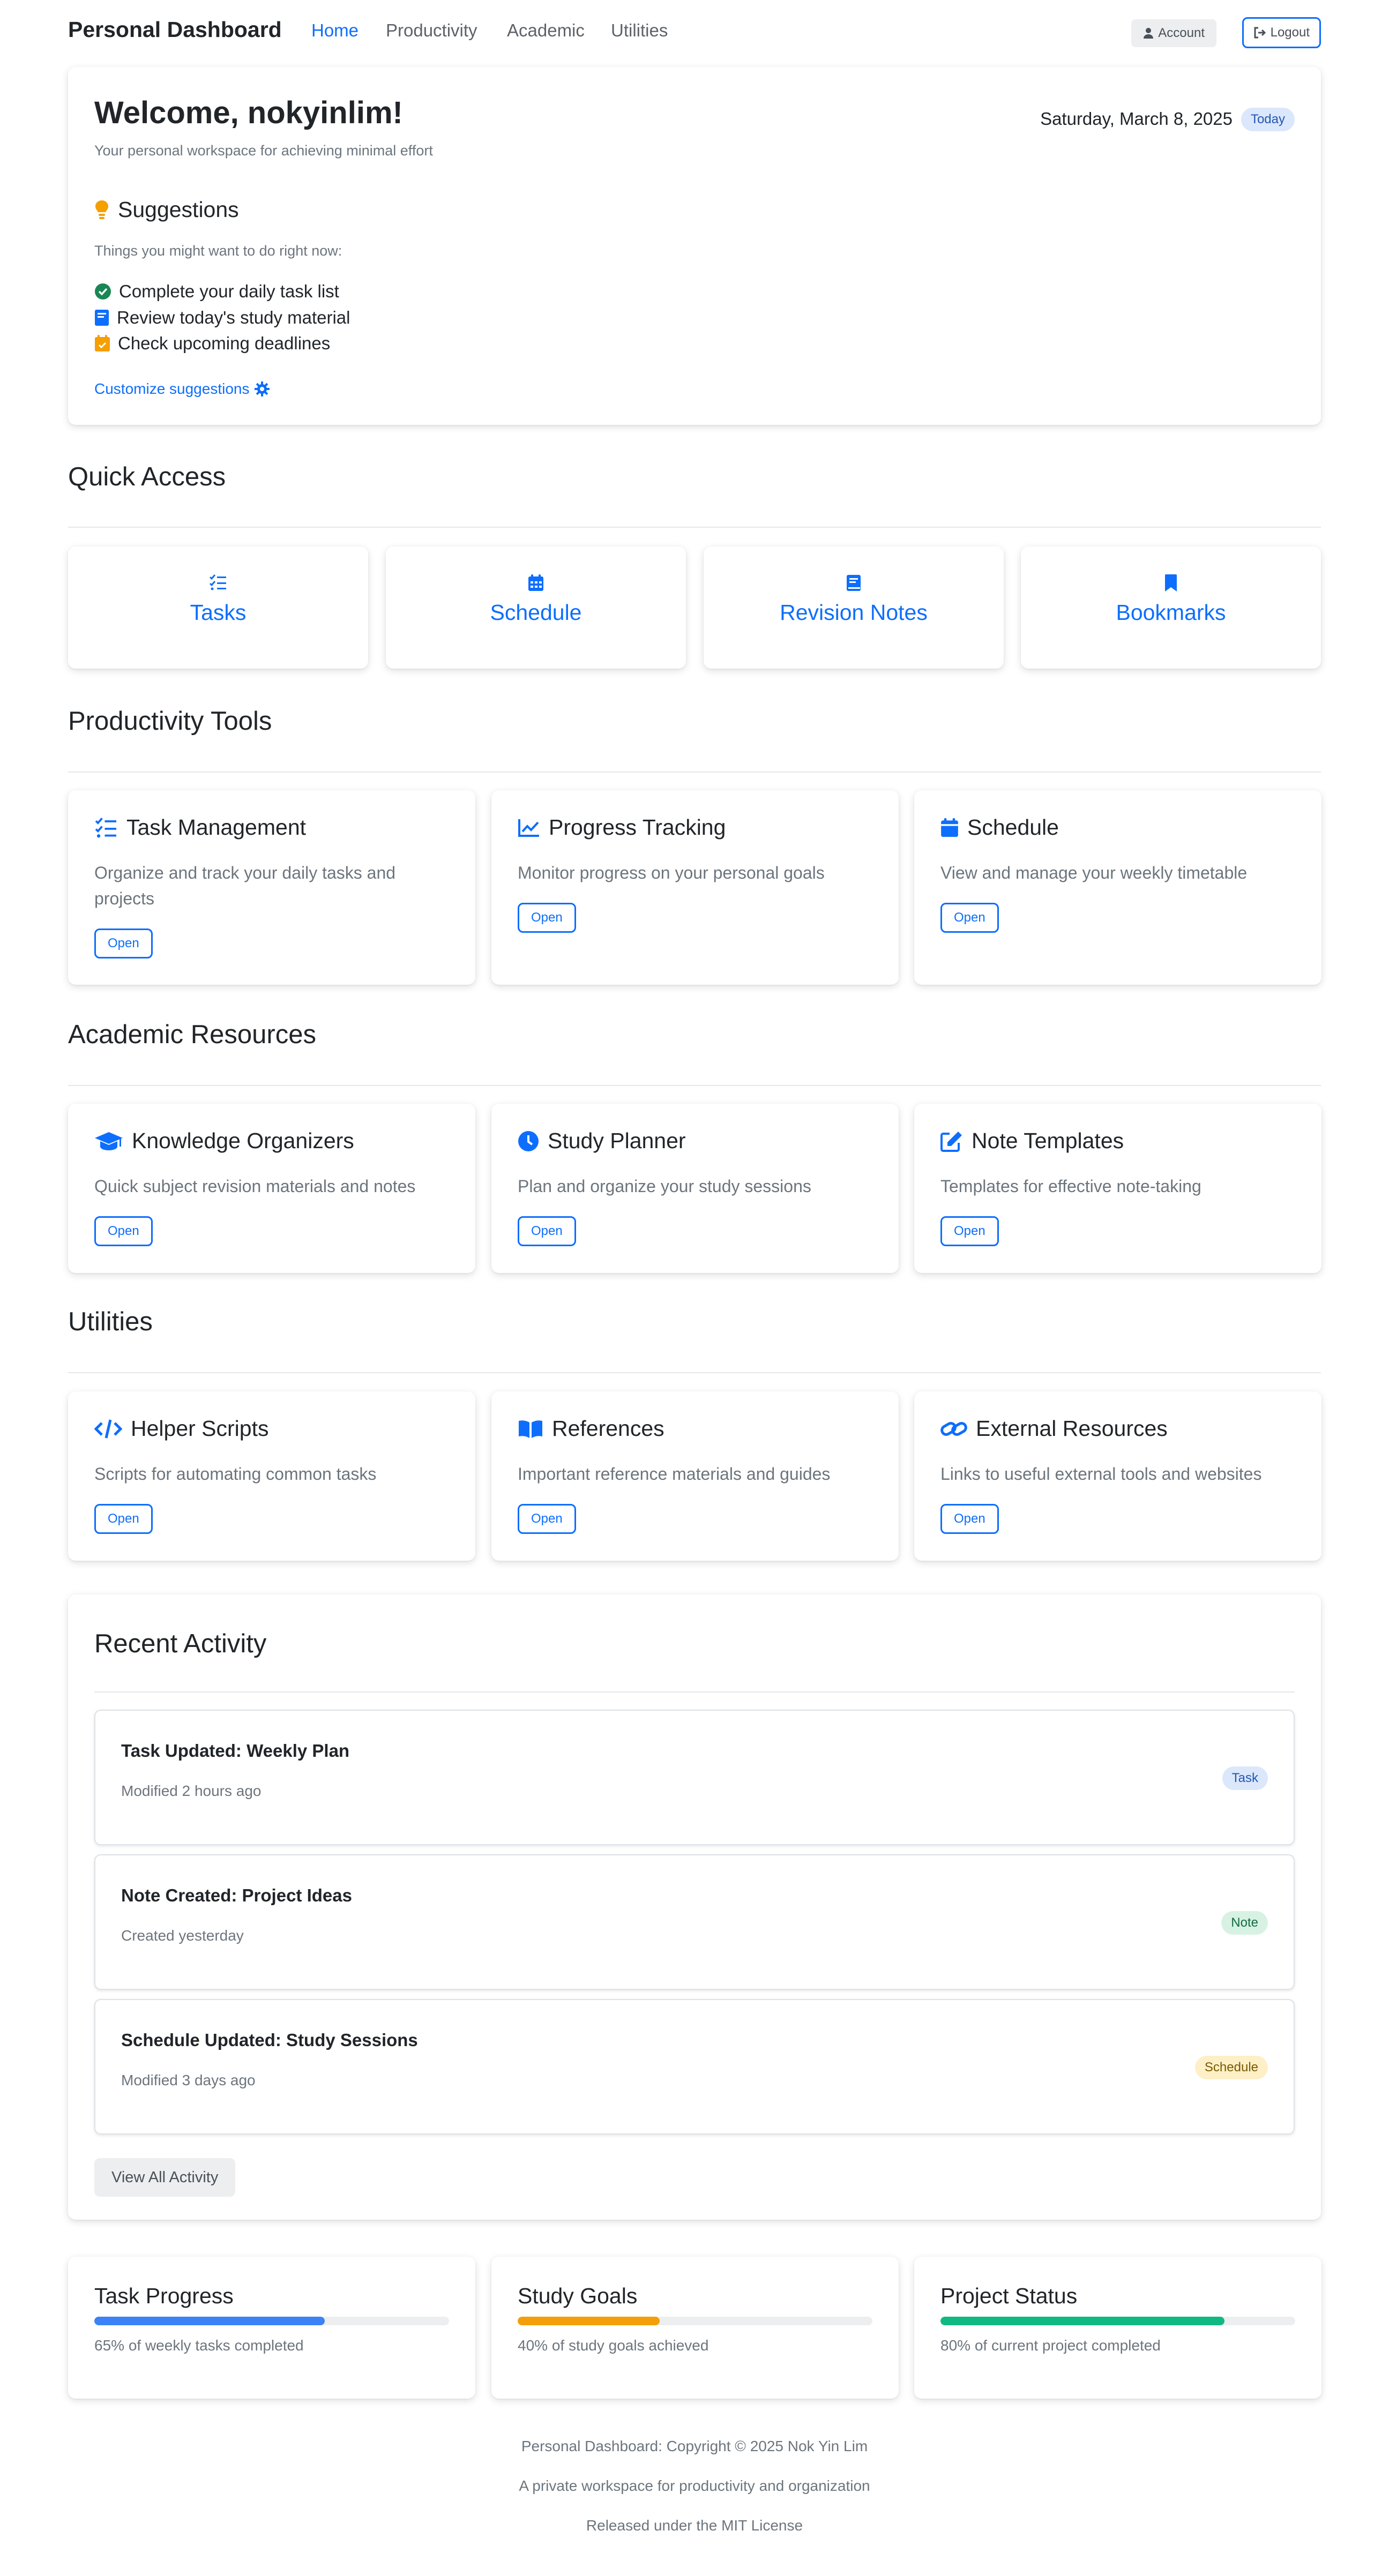 The height and width of the screenshot is (2576, 1389). I want to click on tool-title: Knowledge Organizers, so click(243, 1140).